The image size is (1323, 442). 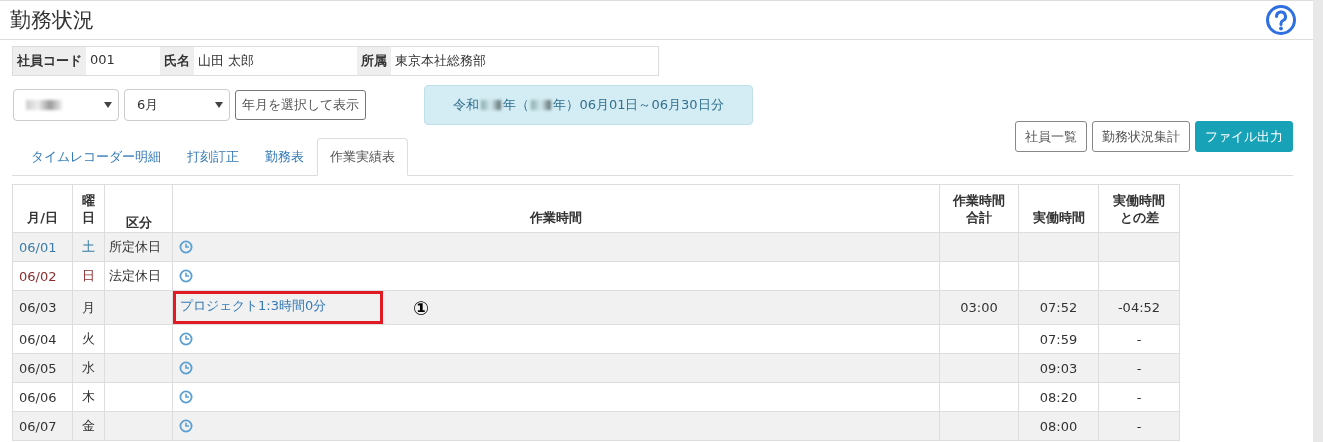 I want to click on year-select, so click(x=66, y=105).